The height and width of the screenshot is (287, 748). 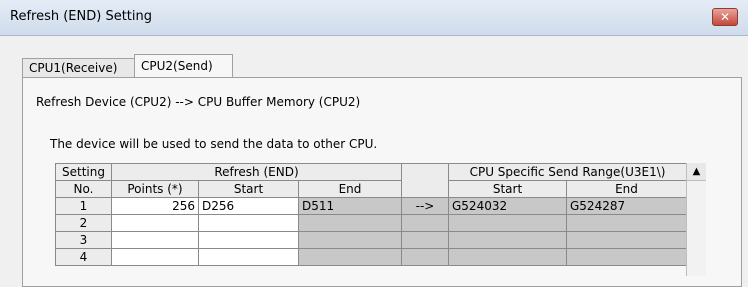 What do you see at coordinates (83, 240) in the screenshot?
I see `row-number: 3` at bounding box center [83, 240].